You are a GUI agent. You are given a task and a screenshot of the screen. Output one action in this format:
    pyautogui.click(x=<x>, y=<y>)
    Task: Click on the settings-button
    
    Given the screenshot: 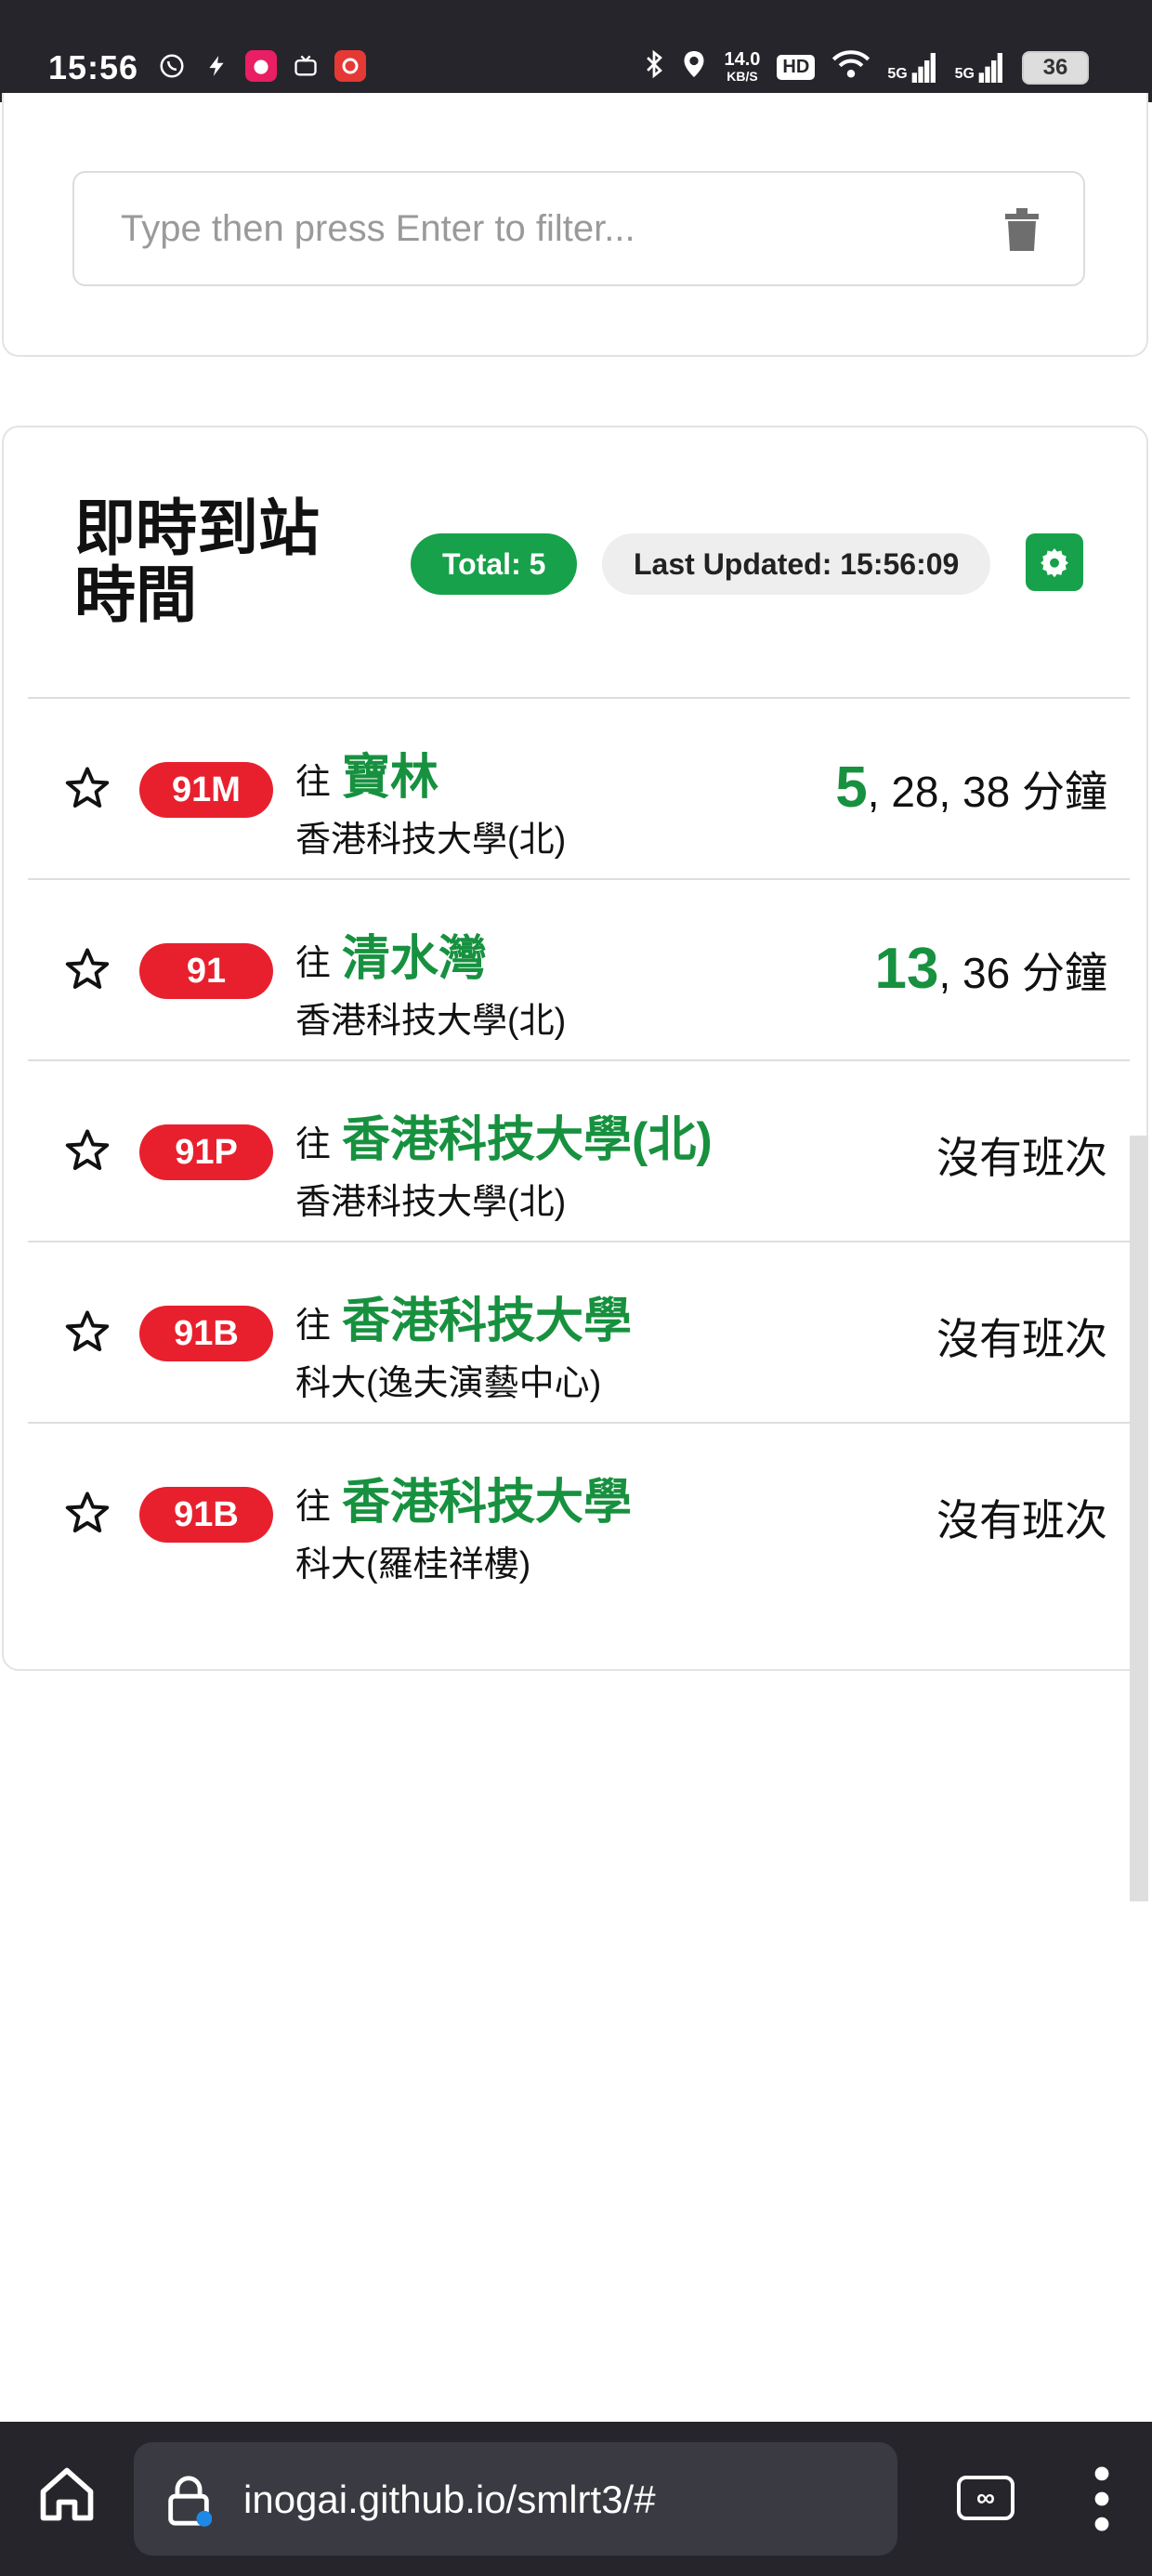 What is the action you would take?
    pyautogui.click(x=1054, y=562)
    